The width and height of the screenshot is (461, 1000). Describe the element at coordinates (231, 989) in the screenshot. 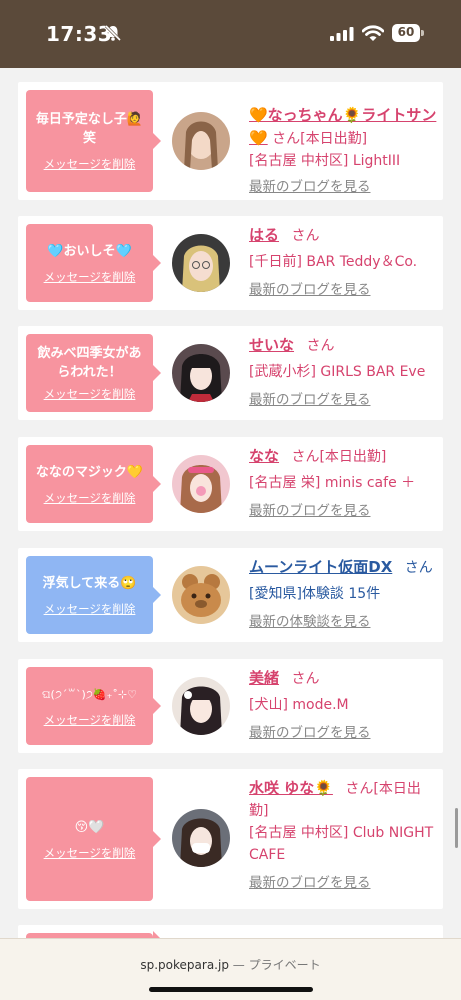

I see `home-indicator` at that location.